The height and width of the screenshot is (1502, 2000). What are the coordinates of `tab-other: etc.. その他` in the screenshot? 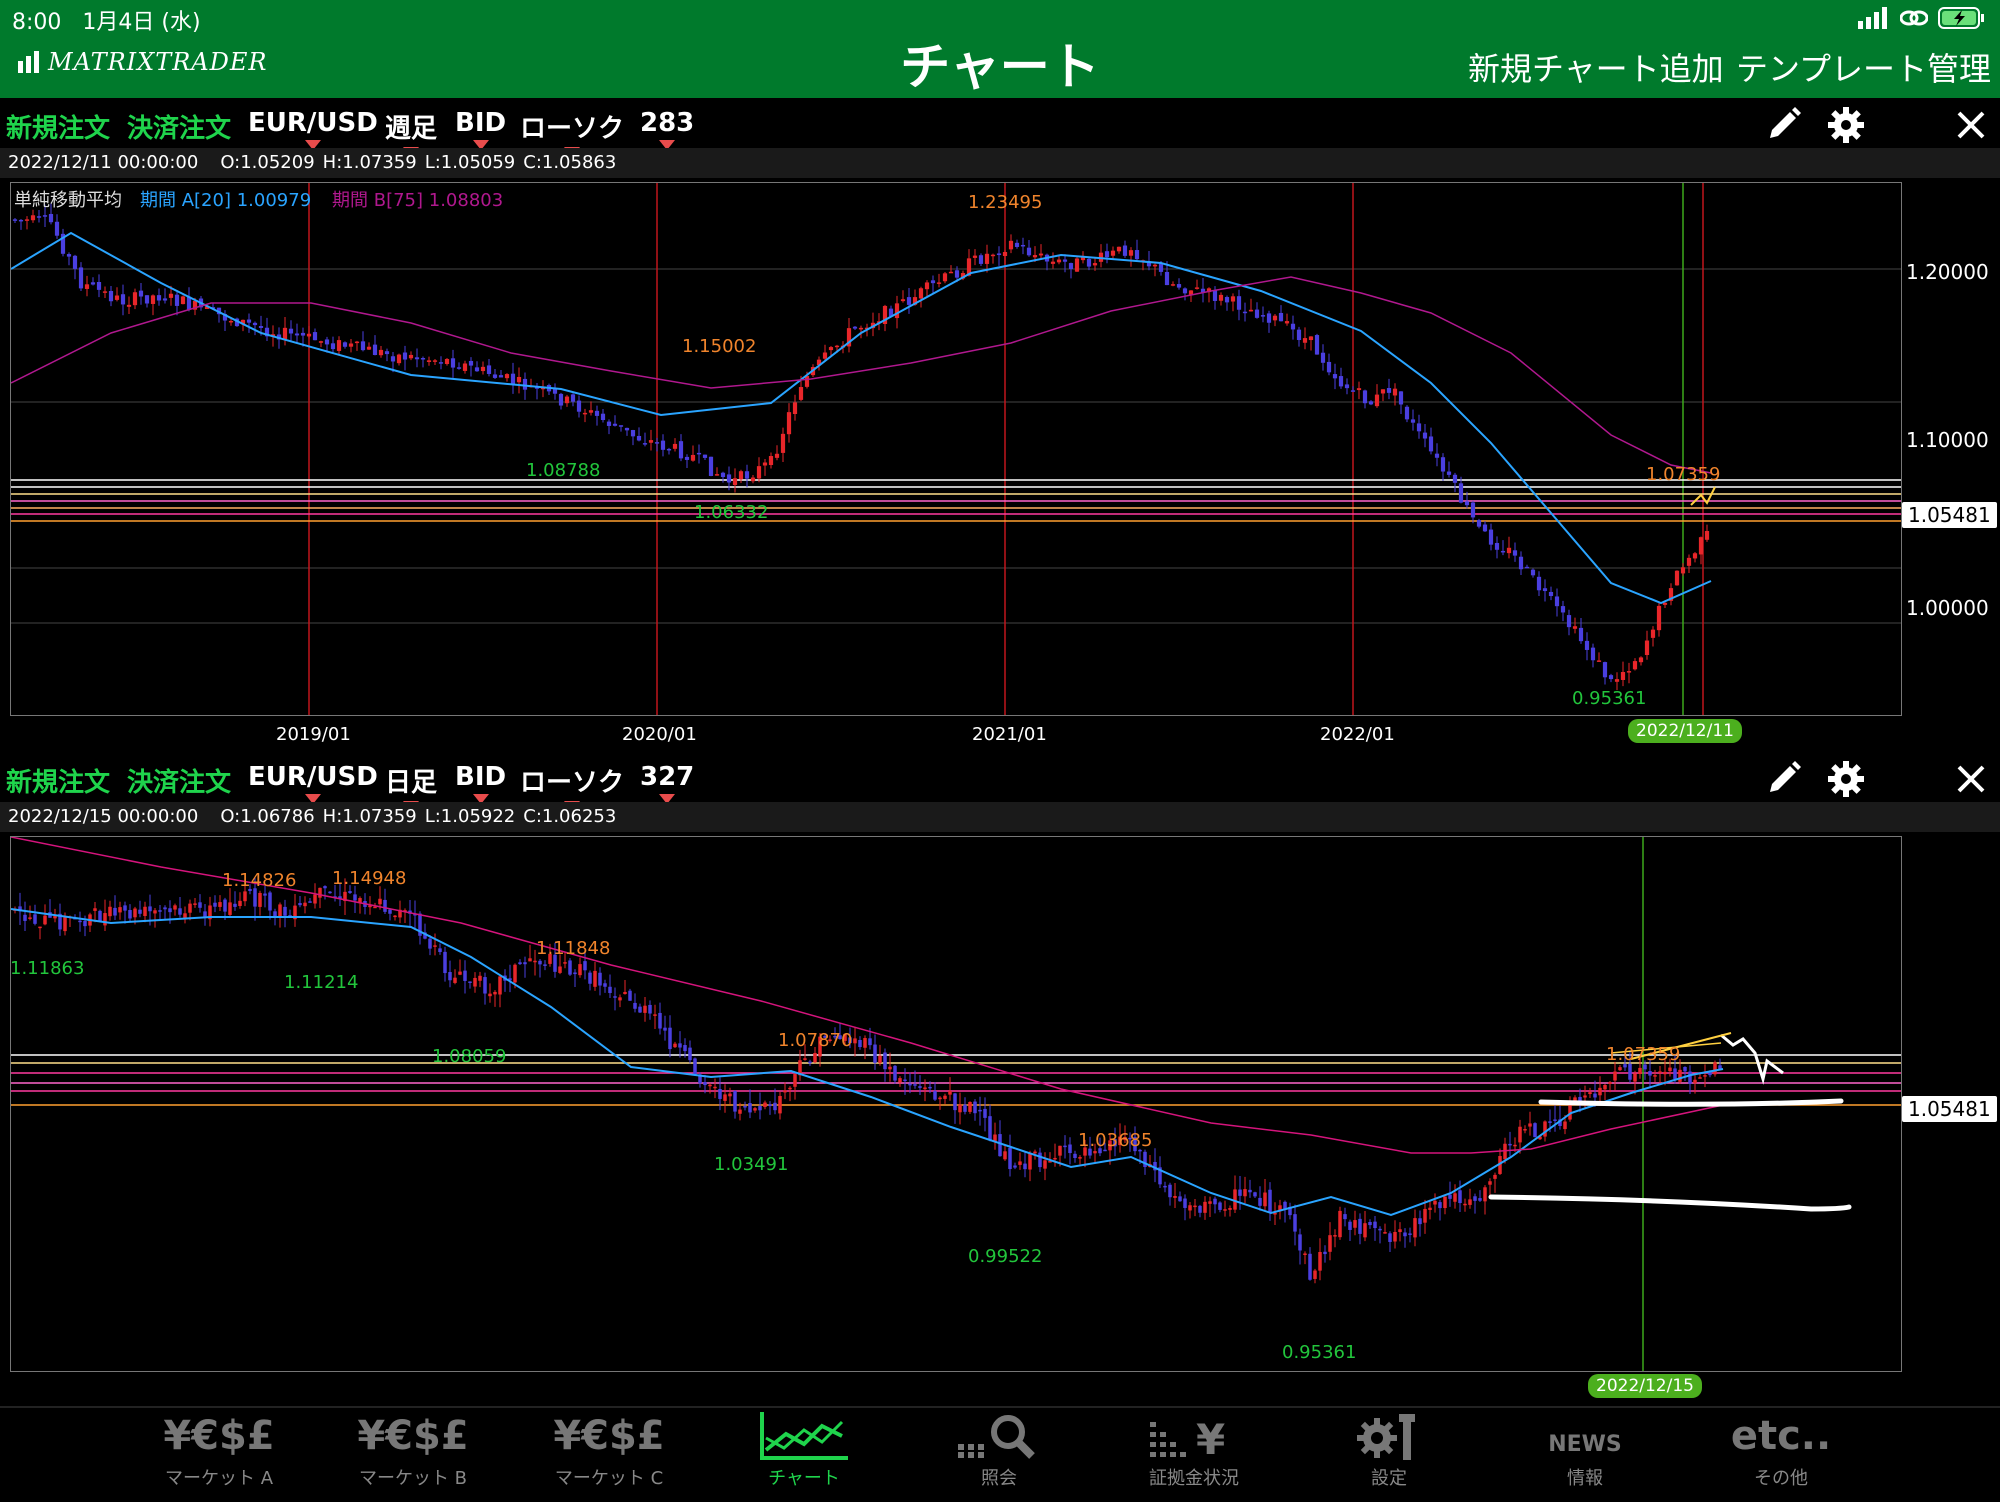 It's located at (1781, 1455).